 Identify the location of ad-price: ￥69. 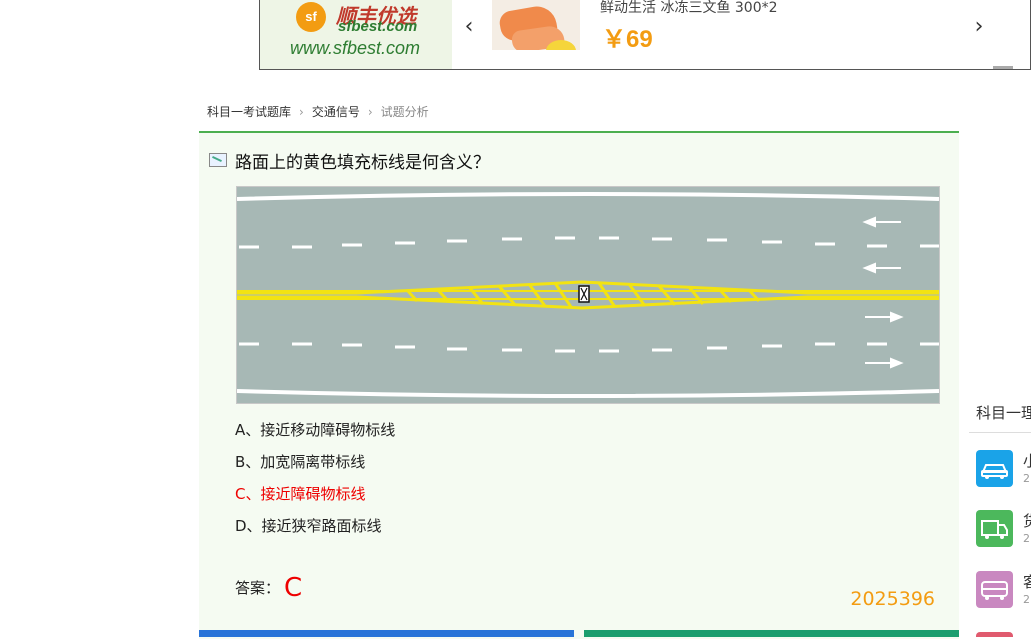
(627, 39).